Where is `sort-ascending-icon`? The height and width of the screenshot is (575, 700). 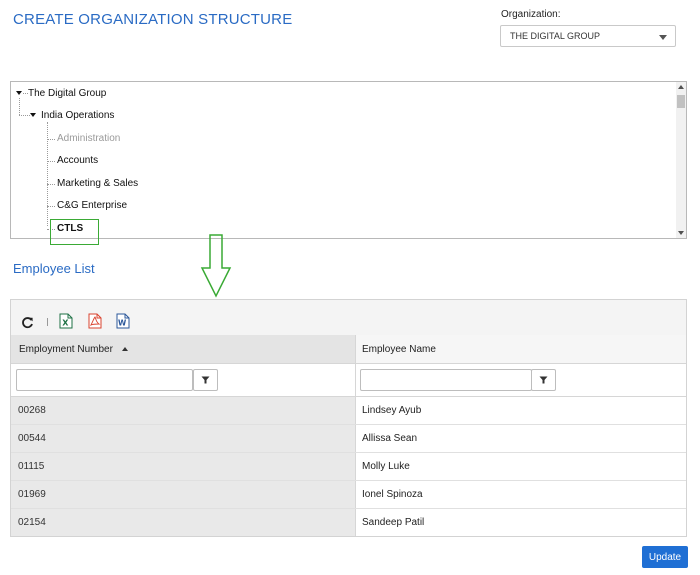
sort-ascending-icon is located at coordinates (124, 349).